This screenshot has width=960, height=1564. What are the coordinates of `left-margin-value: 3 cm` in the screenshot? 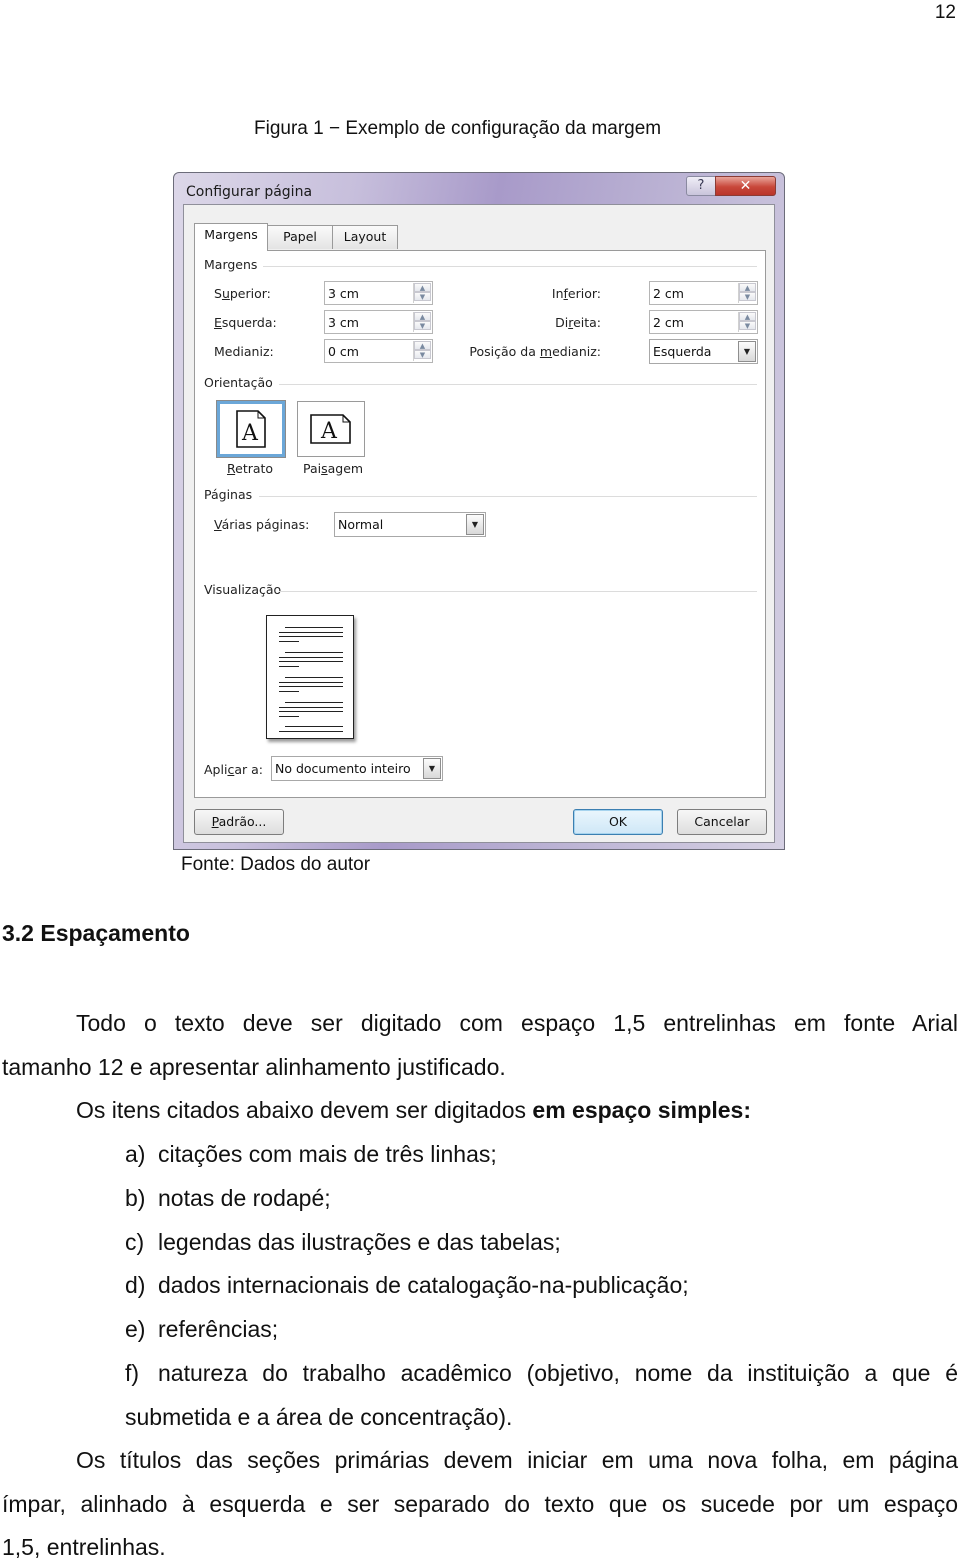 It's located at (343, 322).